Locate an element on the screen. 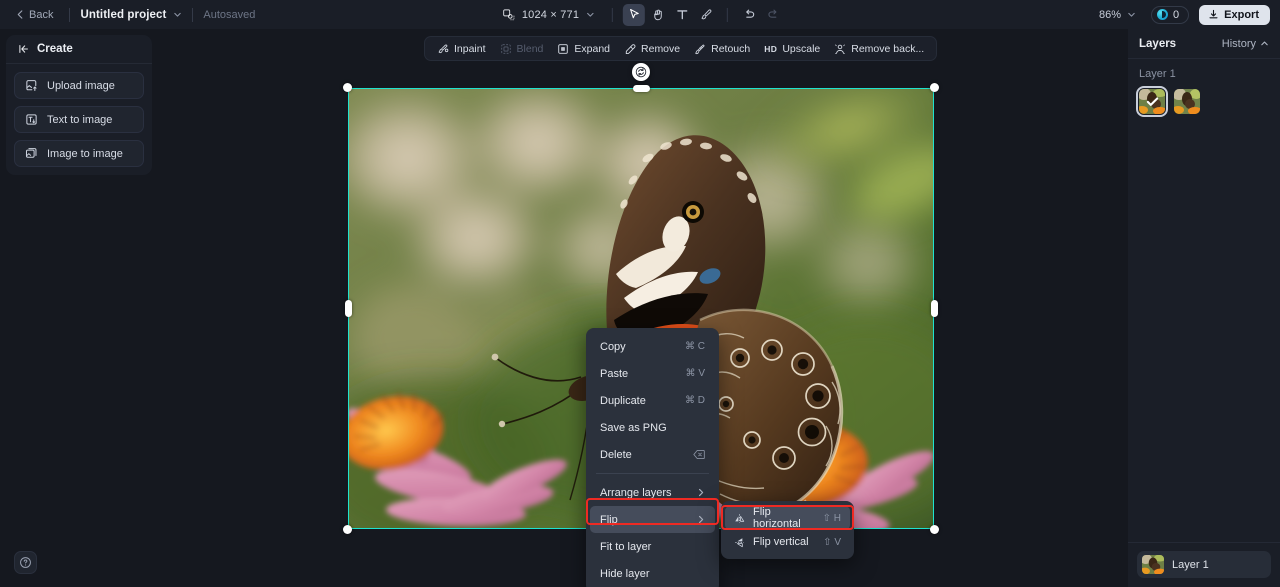  context-menu-label: Duplicate is located at coordinates (623, 400).